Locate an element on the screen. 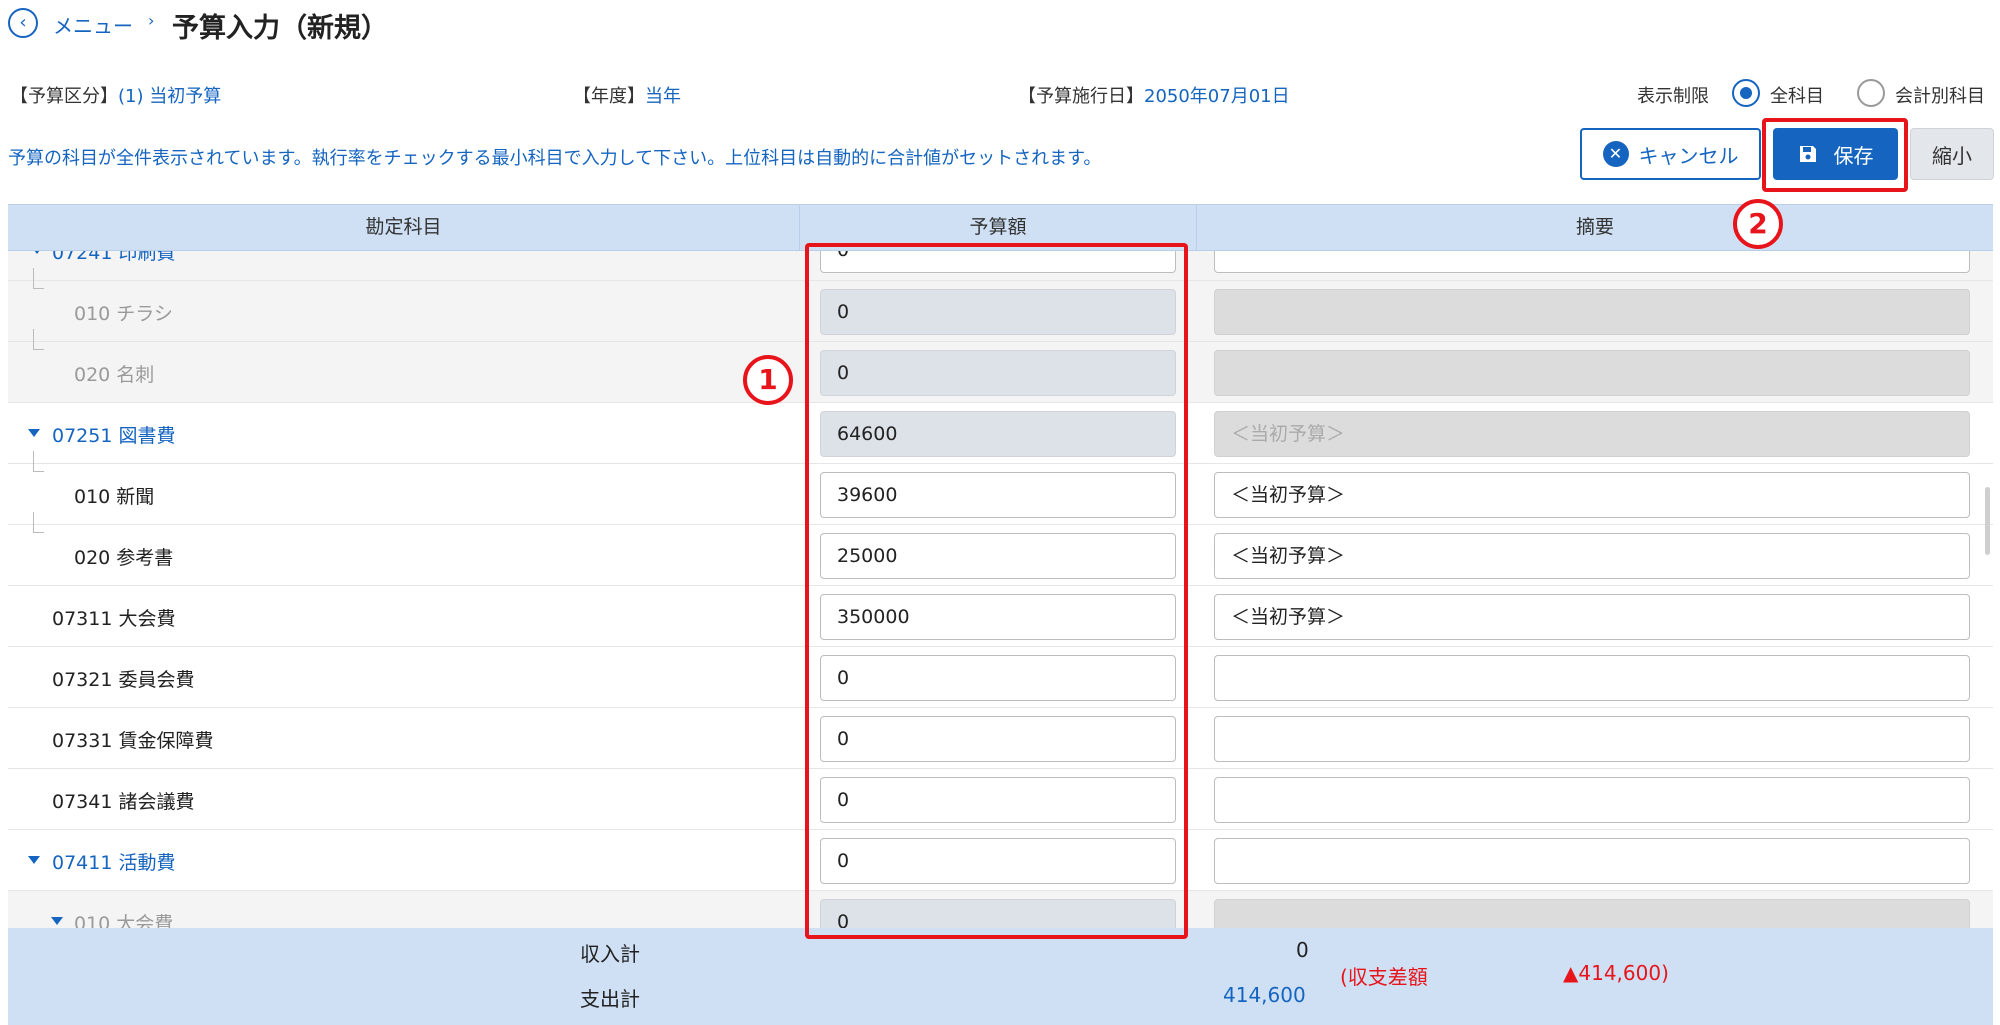 This screenshot has width=2000, height=1025. account-label: 020 名刺 is located at coordinates (114, 375).